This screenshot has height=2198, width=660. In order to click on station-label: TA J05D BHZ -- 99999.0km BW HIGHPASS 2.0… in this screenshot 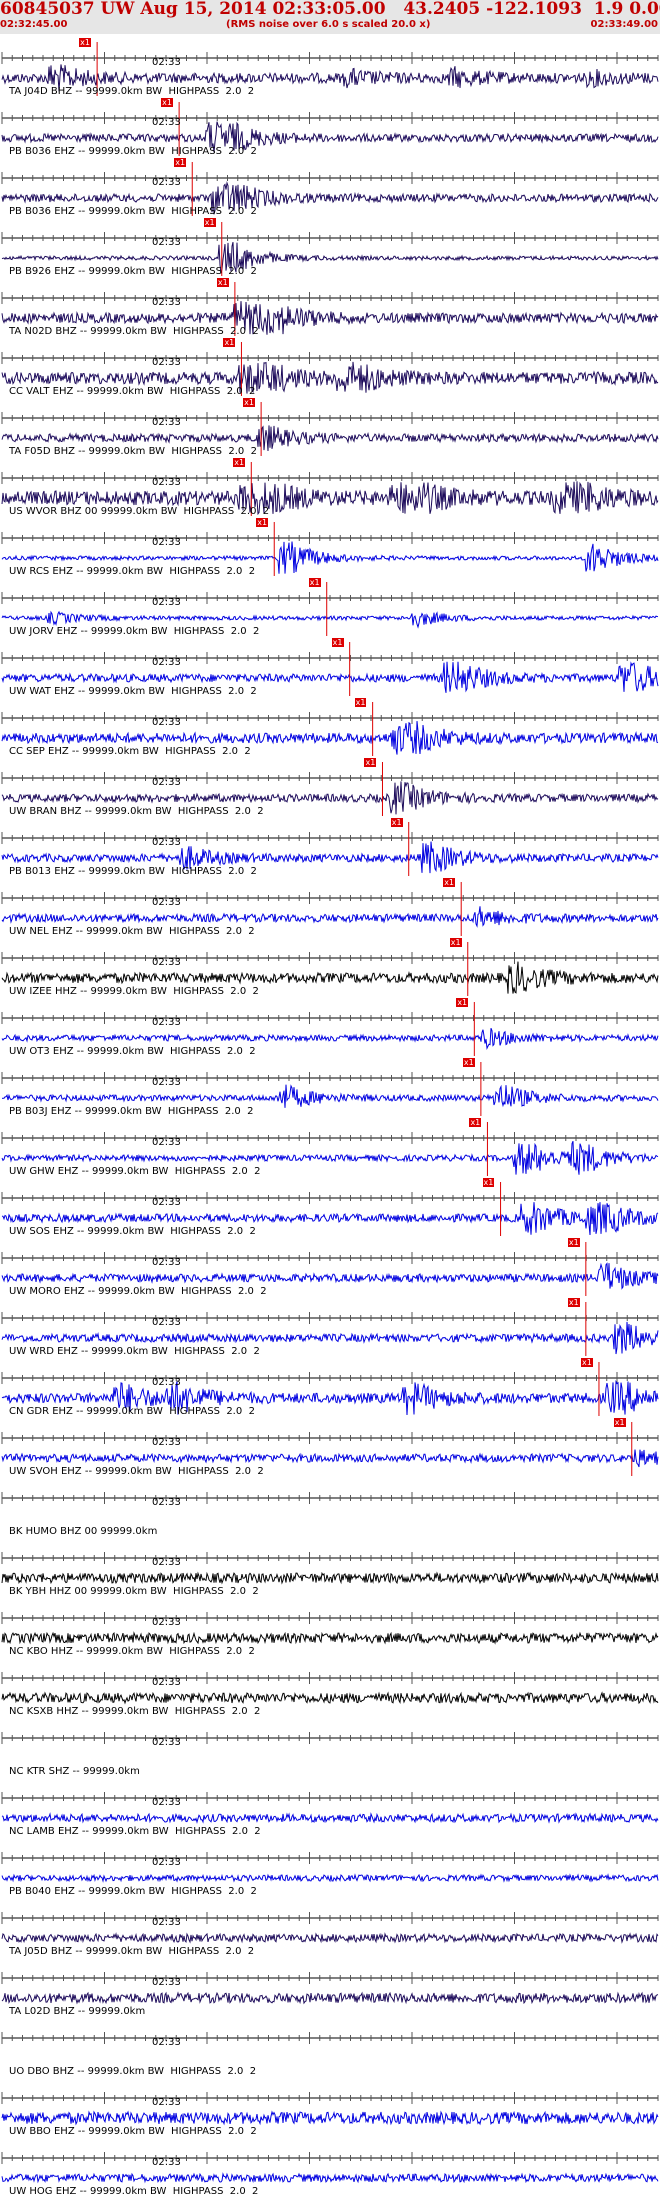, I will do `click(132, 1951)`.